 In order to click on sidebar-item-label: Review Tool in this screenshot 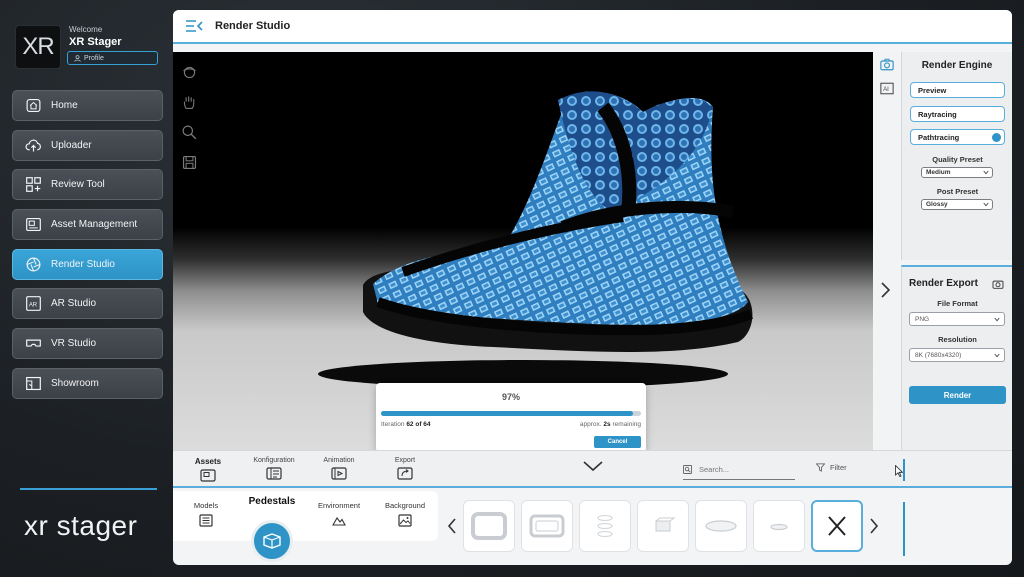, I will do `click(78, 185)`.